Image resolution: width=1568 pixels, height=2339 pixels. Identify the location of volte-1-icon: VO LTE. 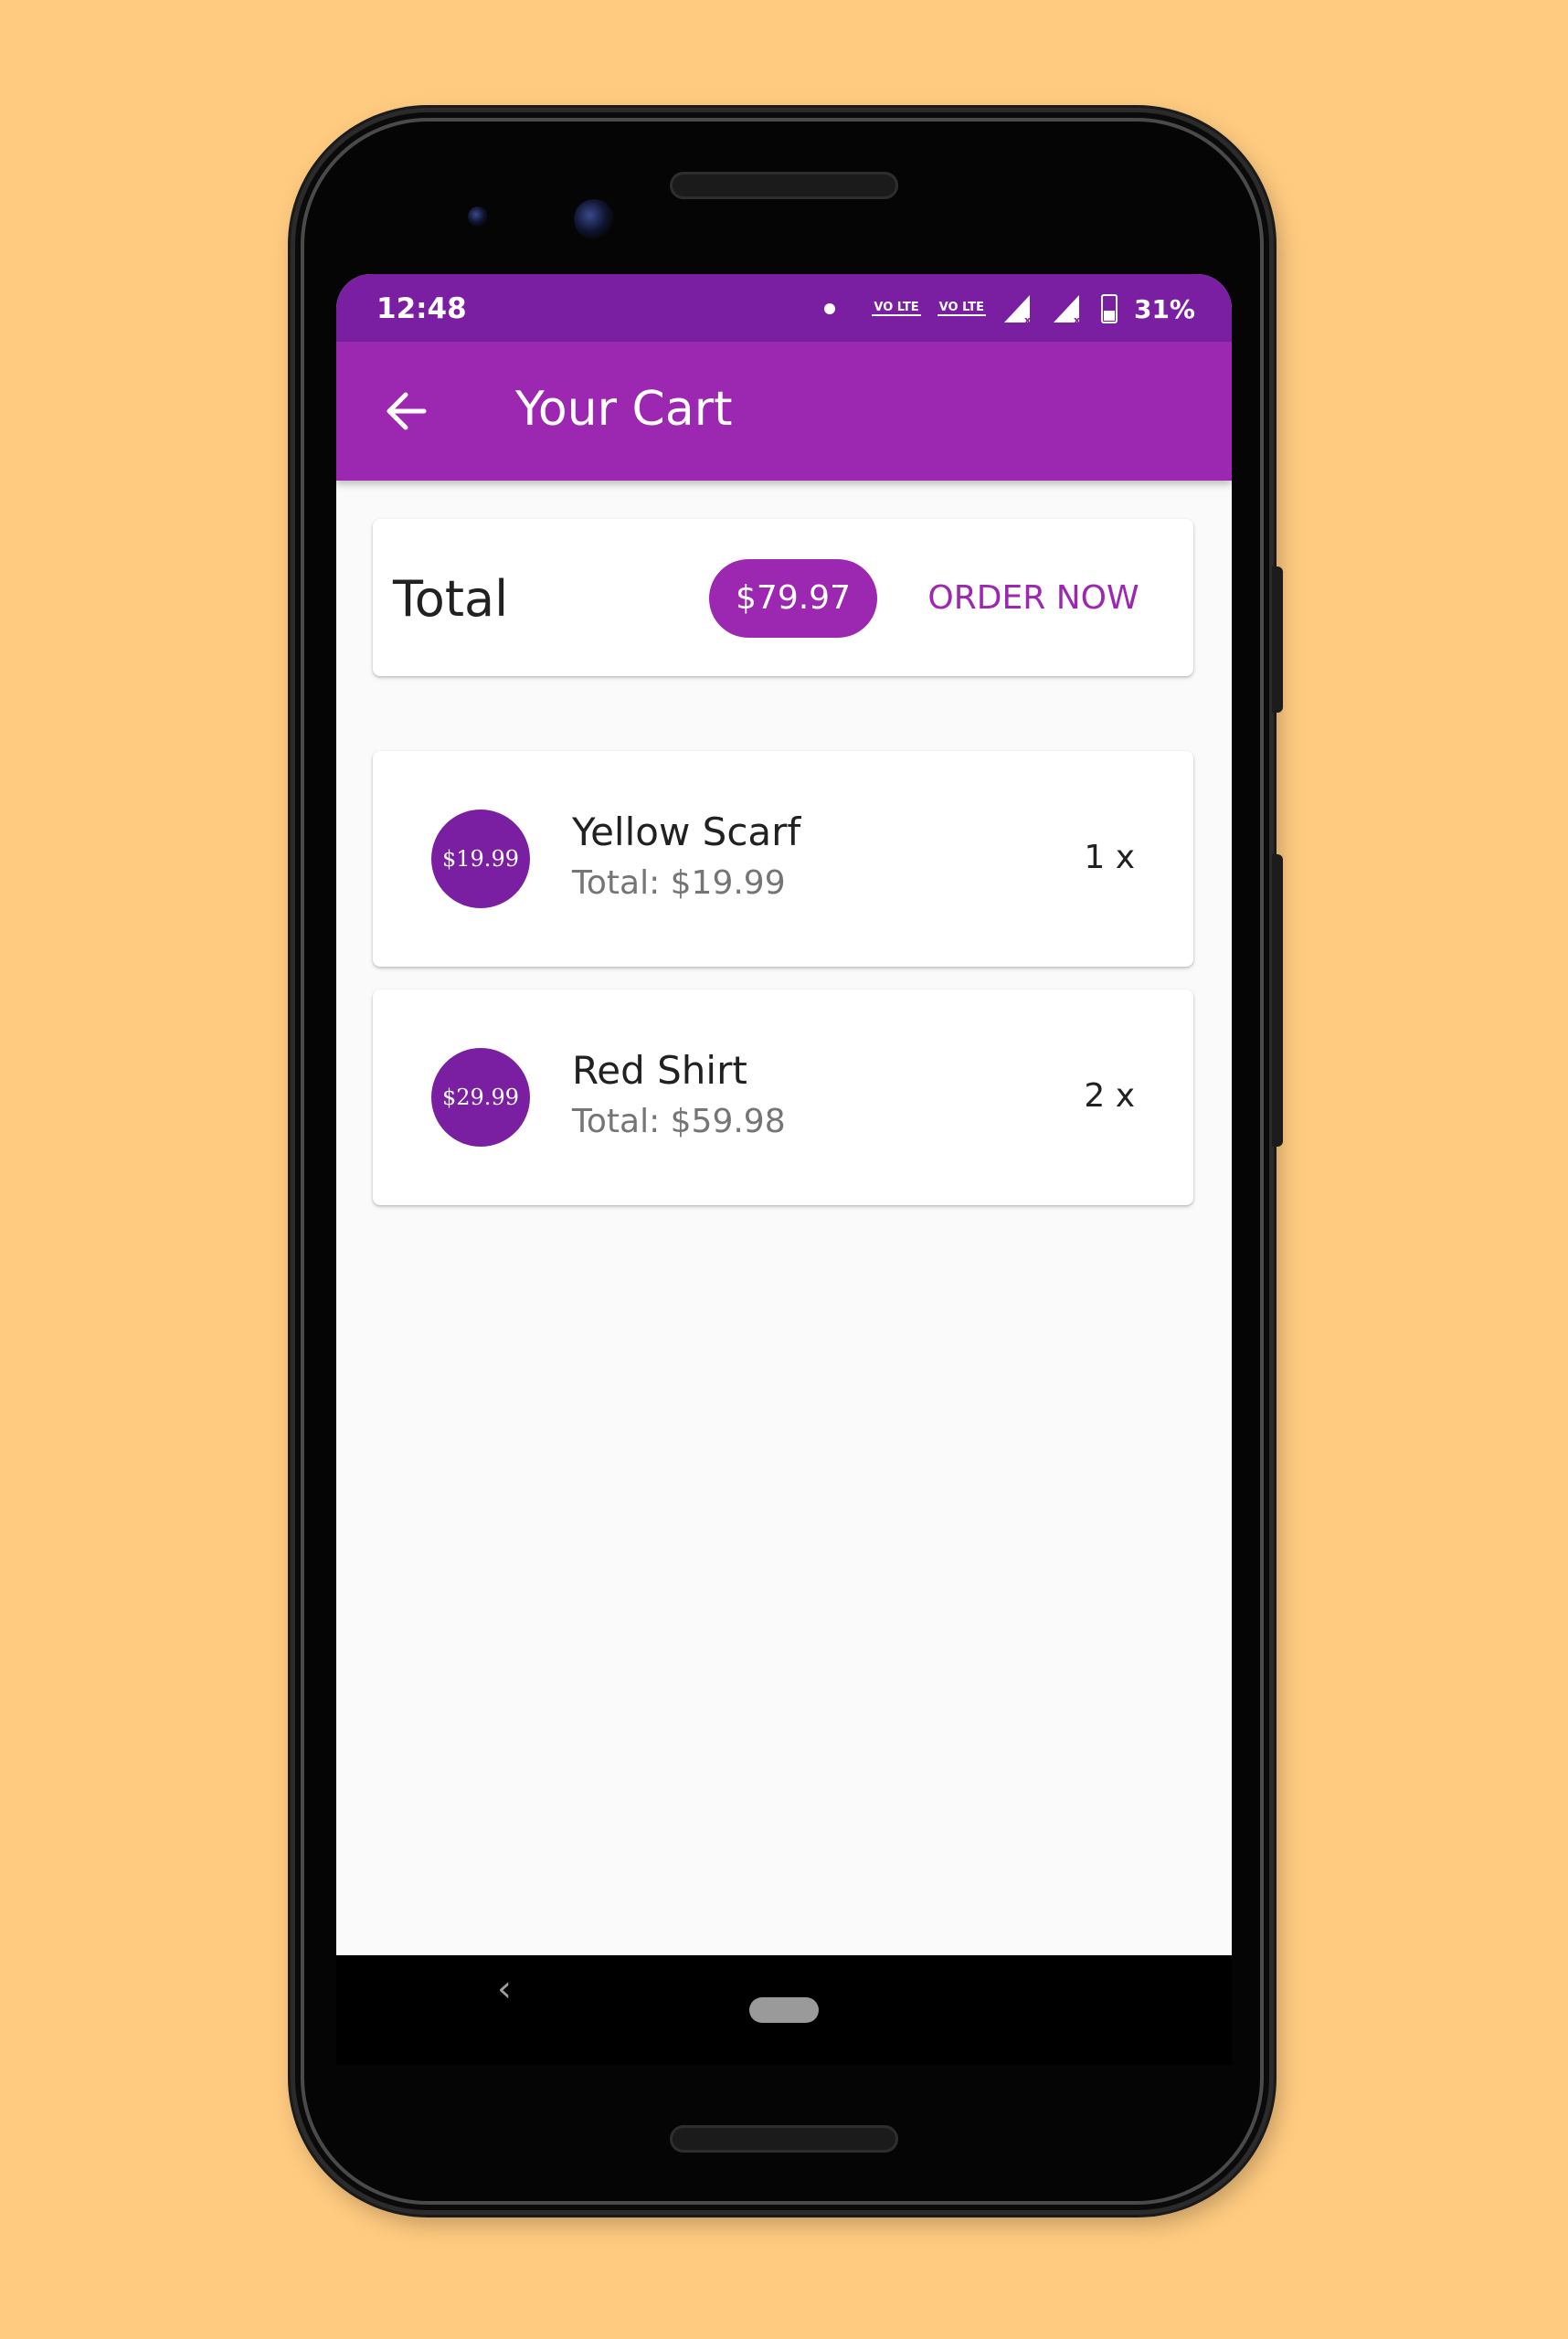
(897, 309).